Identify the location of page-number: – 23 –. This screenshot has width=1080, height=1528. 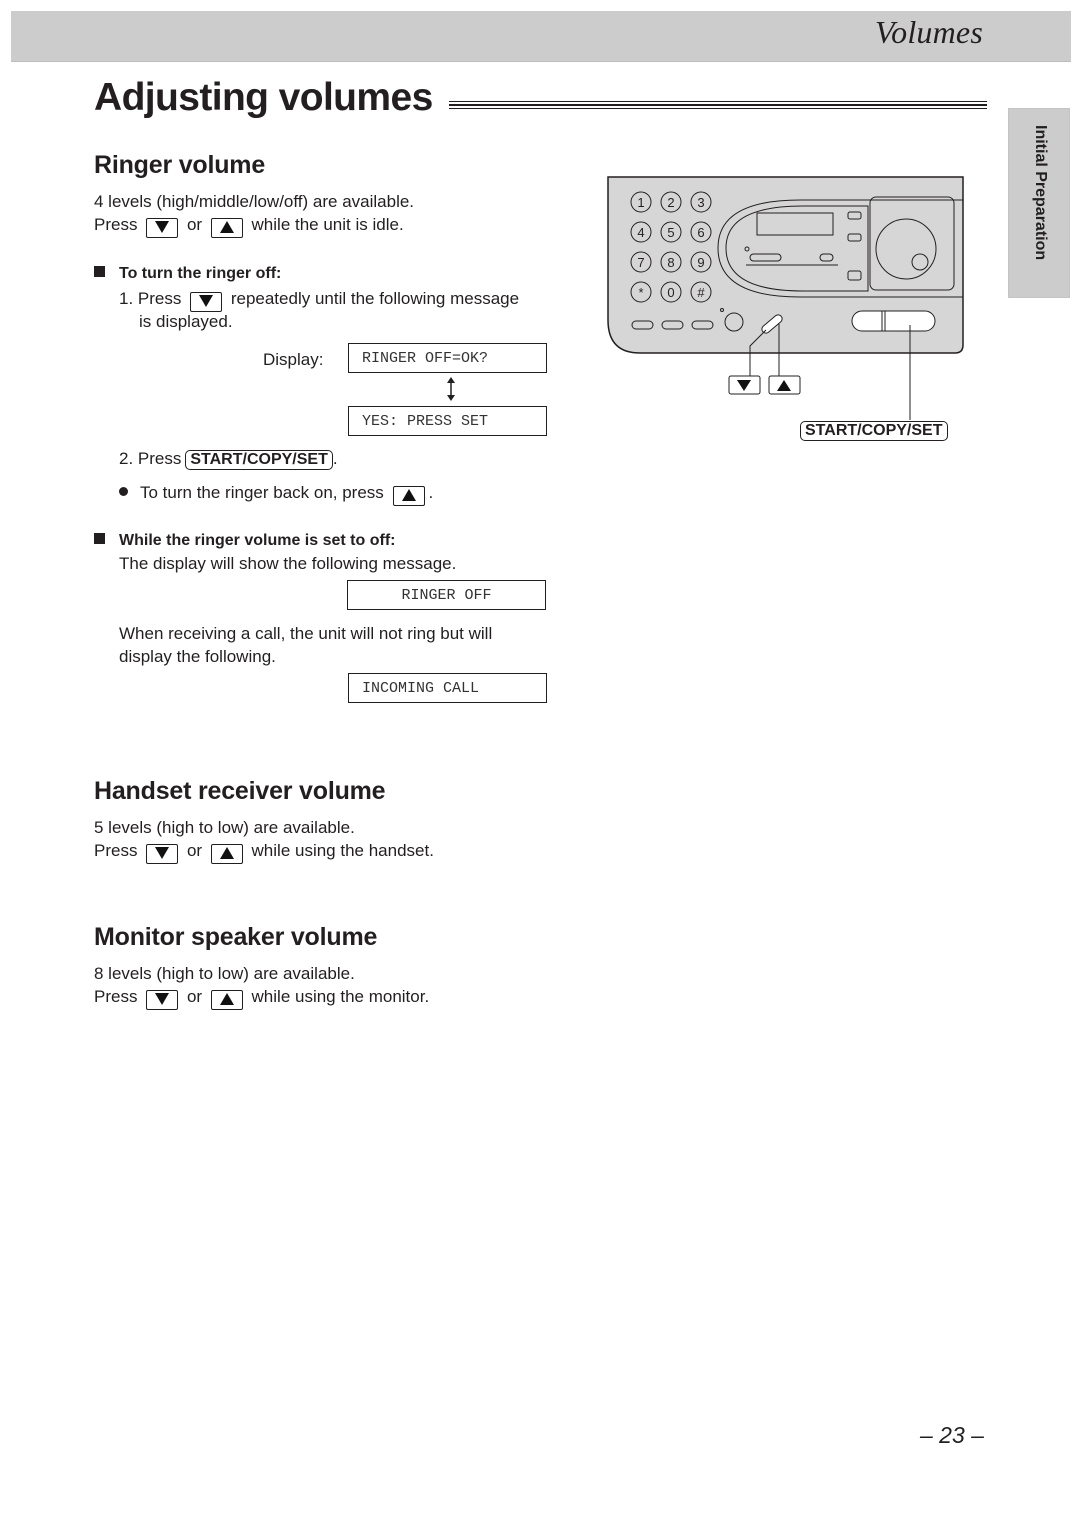
(952, 1435).